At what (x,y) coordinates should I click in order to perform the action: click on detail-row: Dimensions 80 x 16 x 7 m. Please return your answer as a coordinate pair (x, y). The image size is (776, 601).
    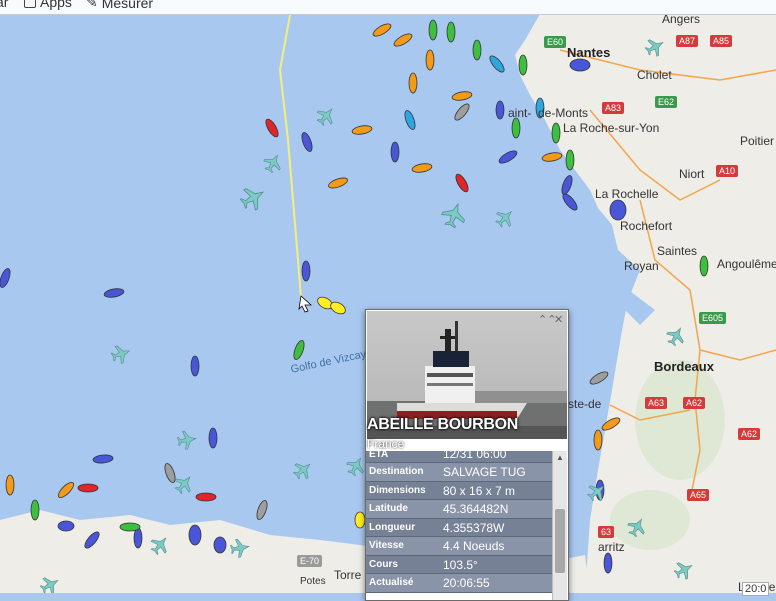
    Looking at the image, I should click on (459, 490).